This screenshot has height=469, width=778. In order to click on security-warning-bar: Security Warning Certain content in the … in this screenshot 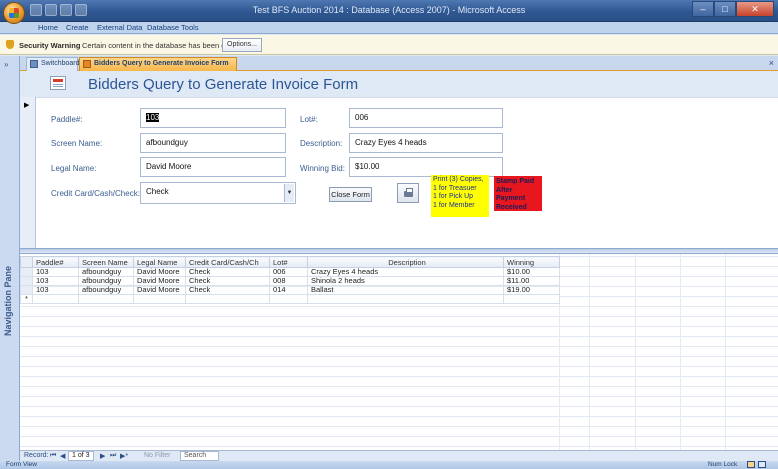, I will do `click(389, 45)`.